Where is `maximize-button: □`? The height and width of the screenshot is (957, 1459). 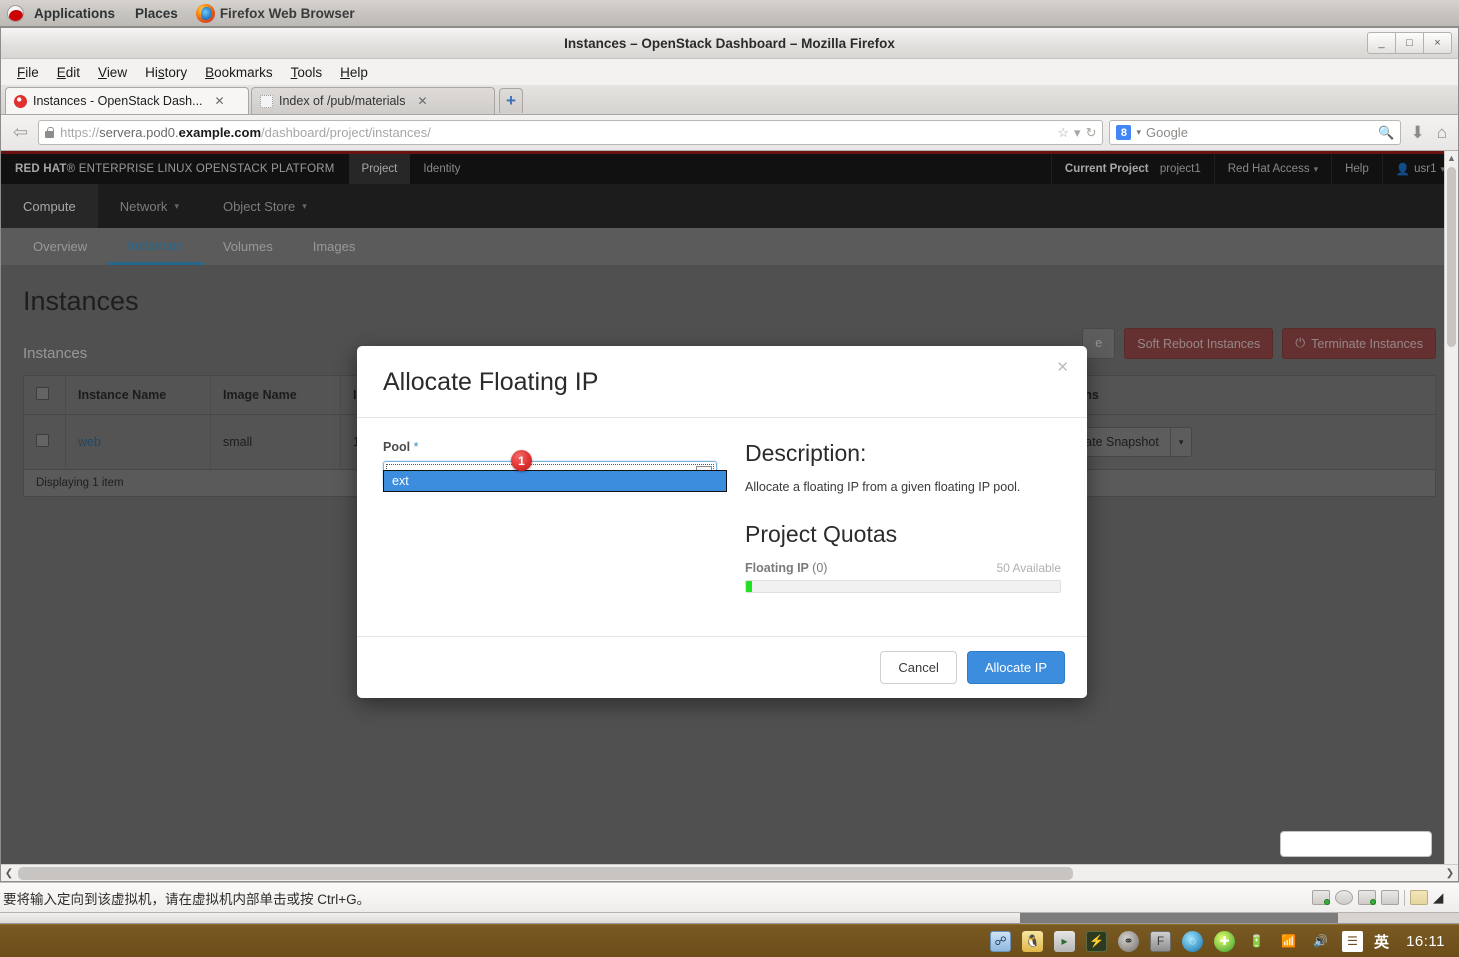 maximize-button: □ is located at coordinates (1409, 43).